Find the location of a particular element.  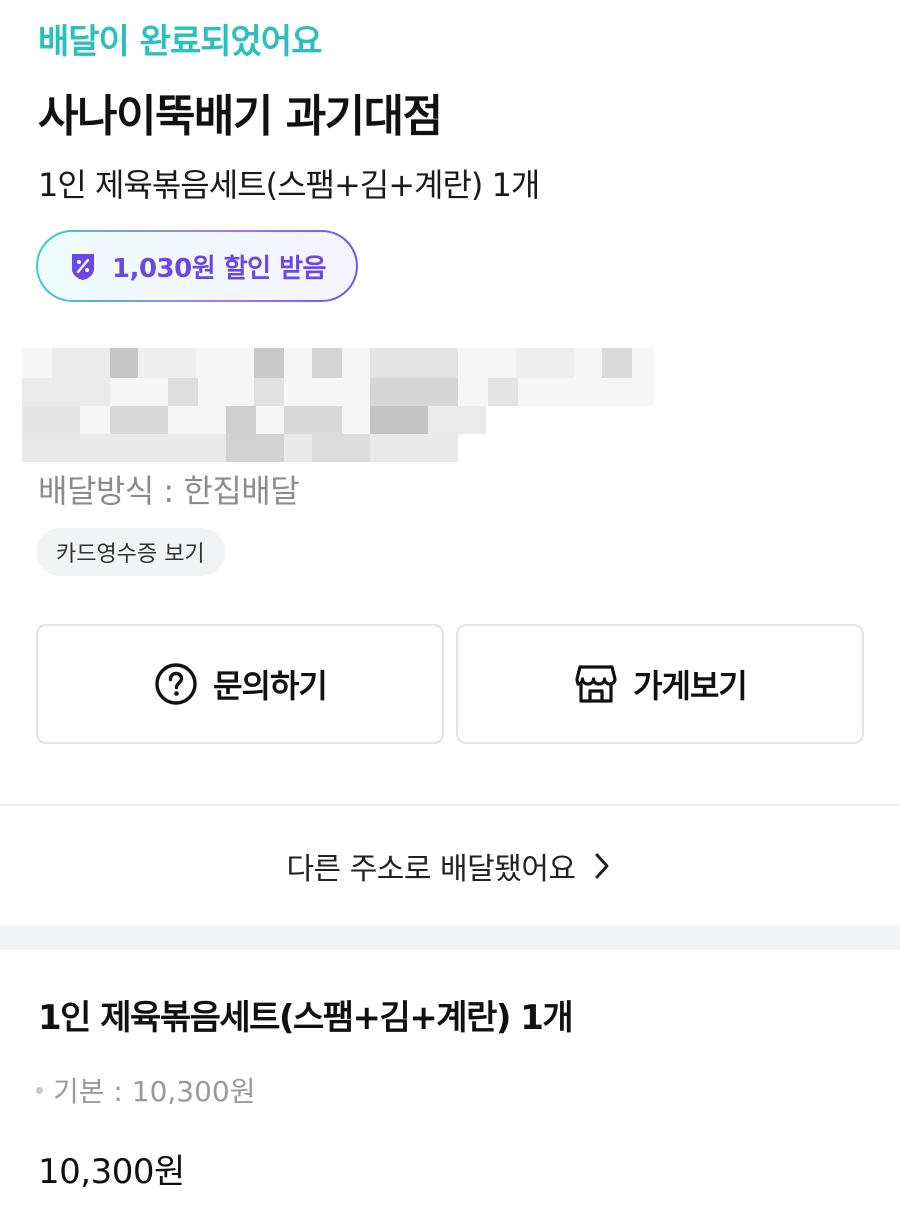

inquiry-button: 문의하기 is located at coordinates (240, 684).